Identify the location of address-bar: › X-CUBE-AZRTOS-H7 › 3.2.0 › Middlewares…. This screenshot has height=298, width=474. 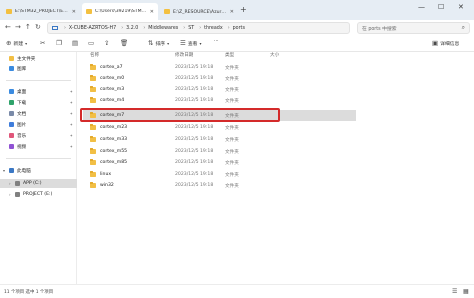
(198, 28).